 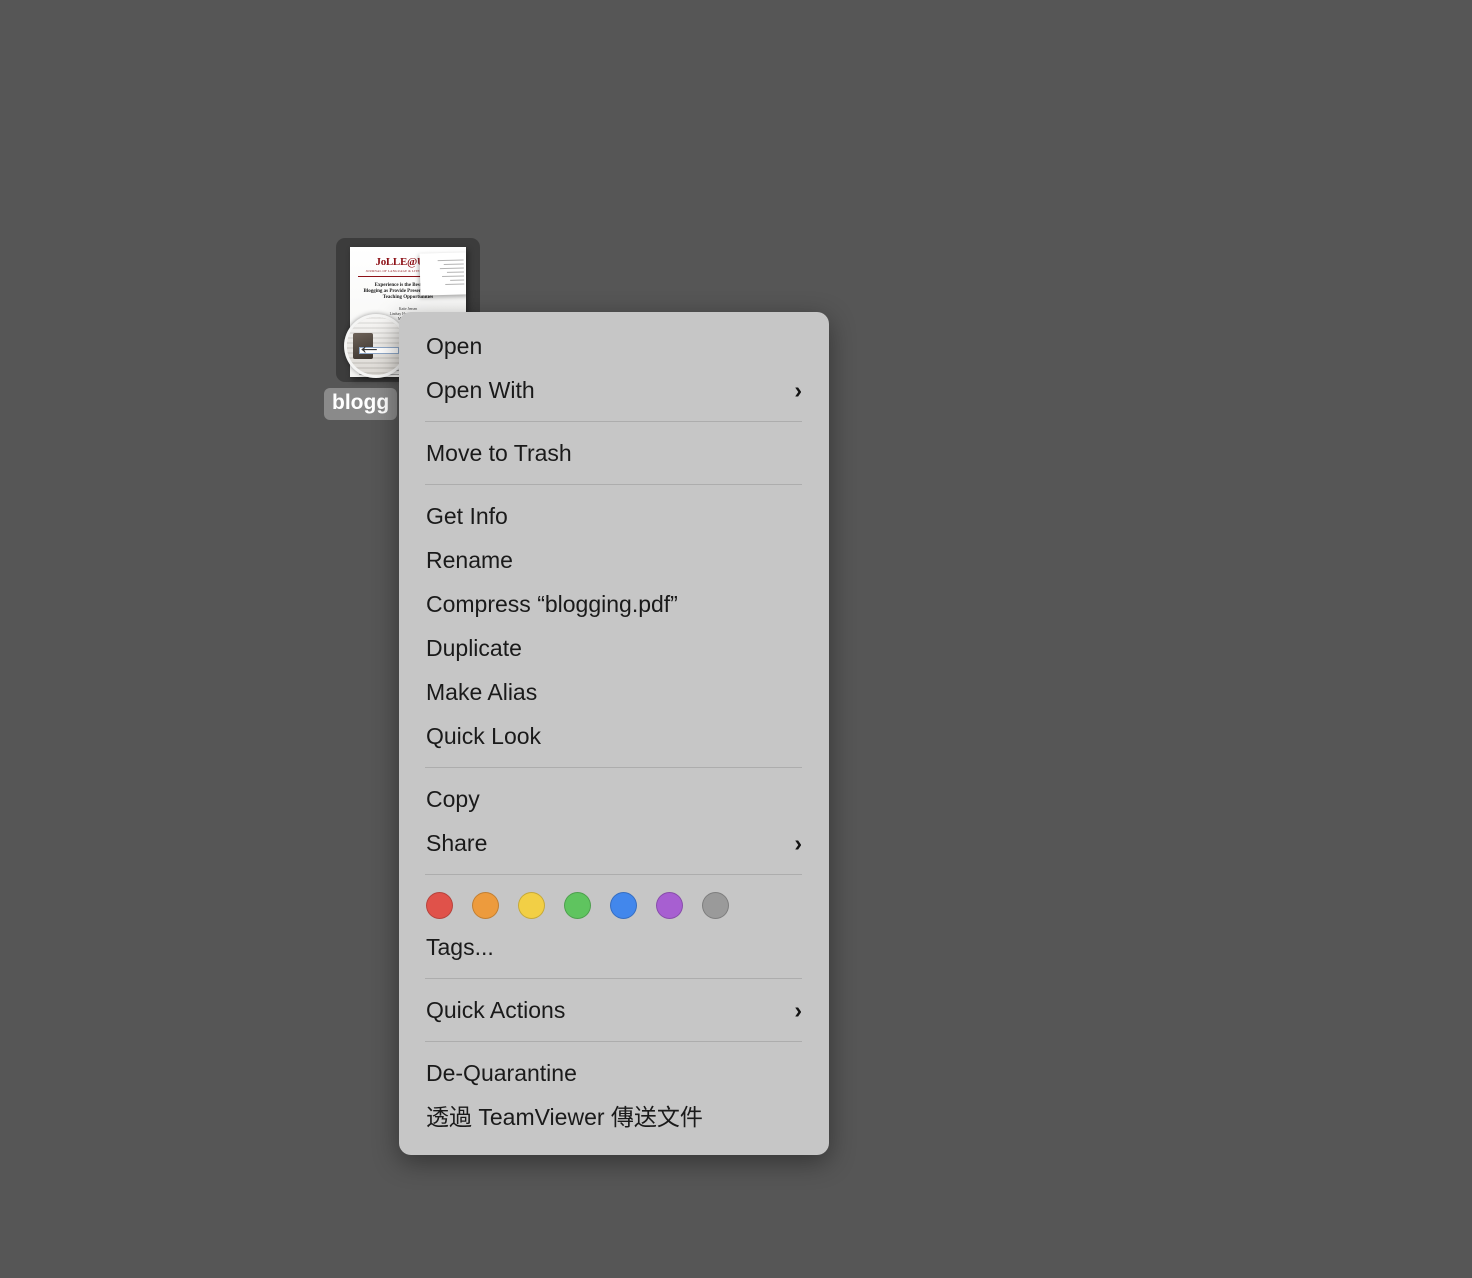 What do you see at coordinates (480, 390) in the screenshot?
I see `menu-item-label: Open With` at bounding box center [480, 390].